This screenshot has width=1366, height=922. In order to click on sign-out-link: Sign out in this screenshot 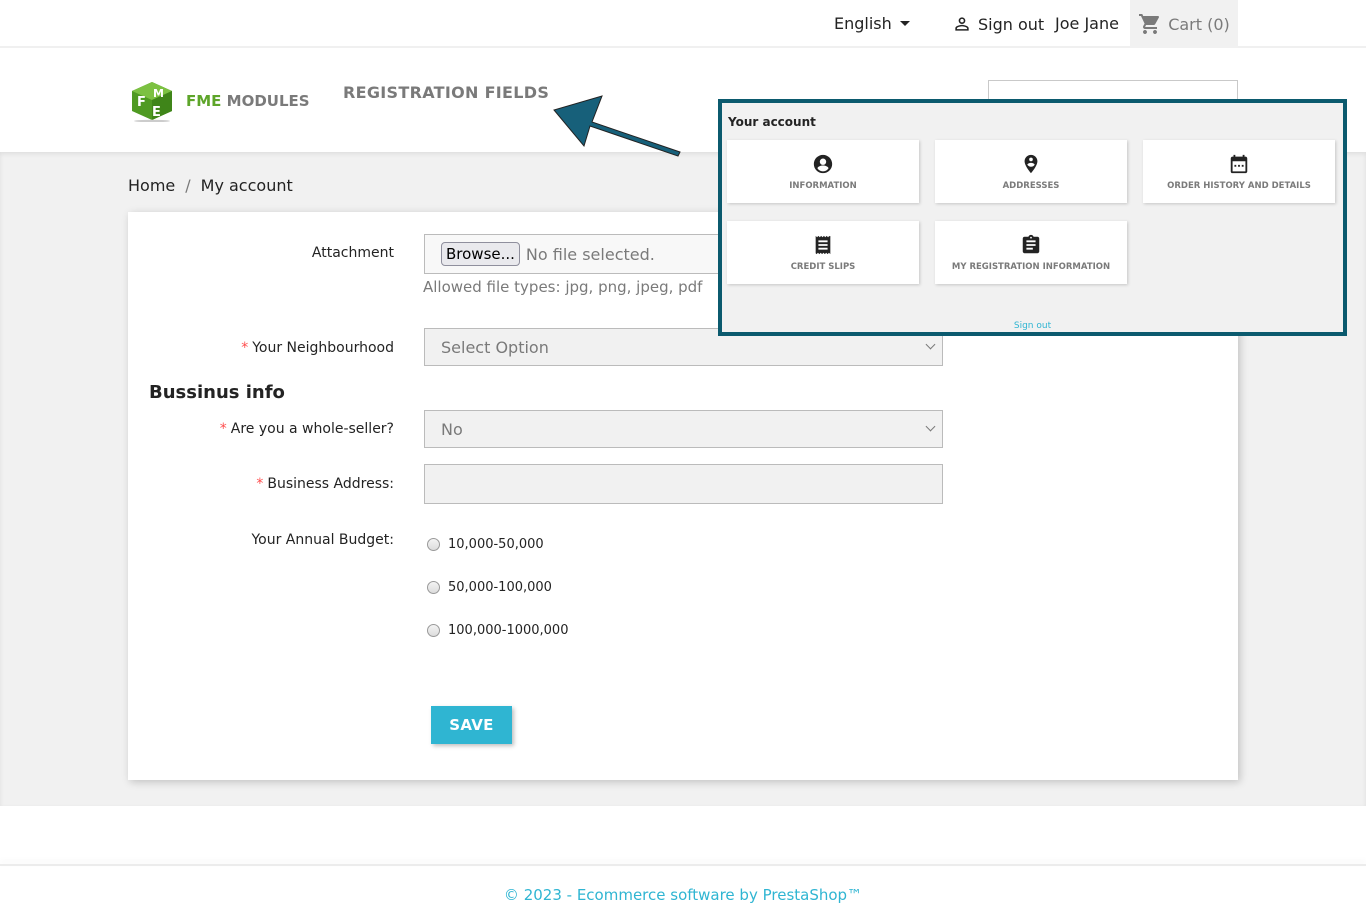, I will do `click(998, 24)`.